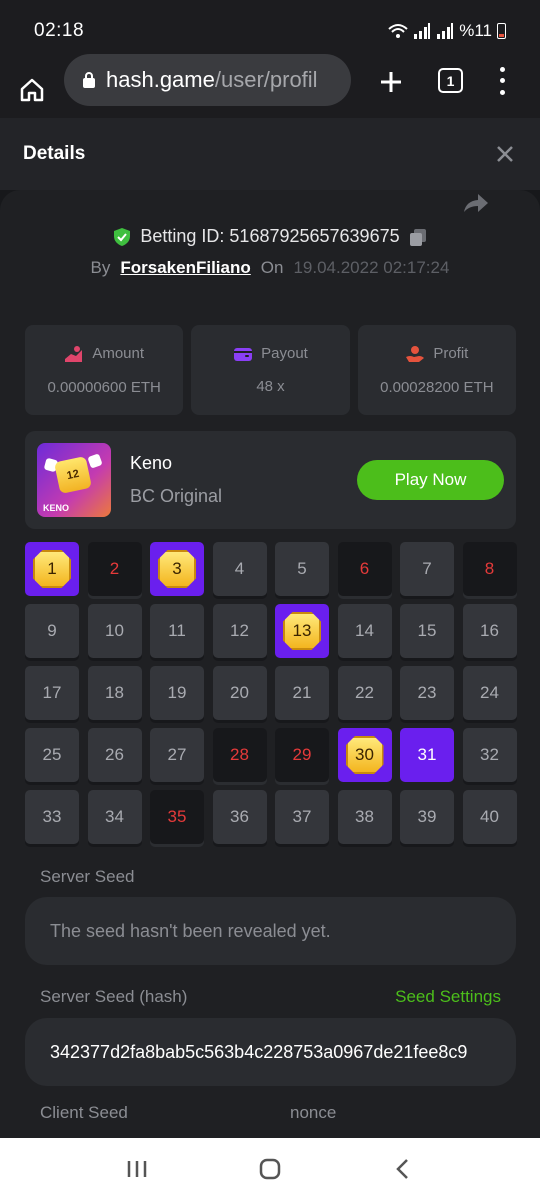  I want to click on profit-icon, so click(415, 353).